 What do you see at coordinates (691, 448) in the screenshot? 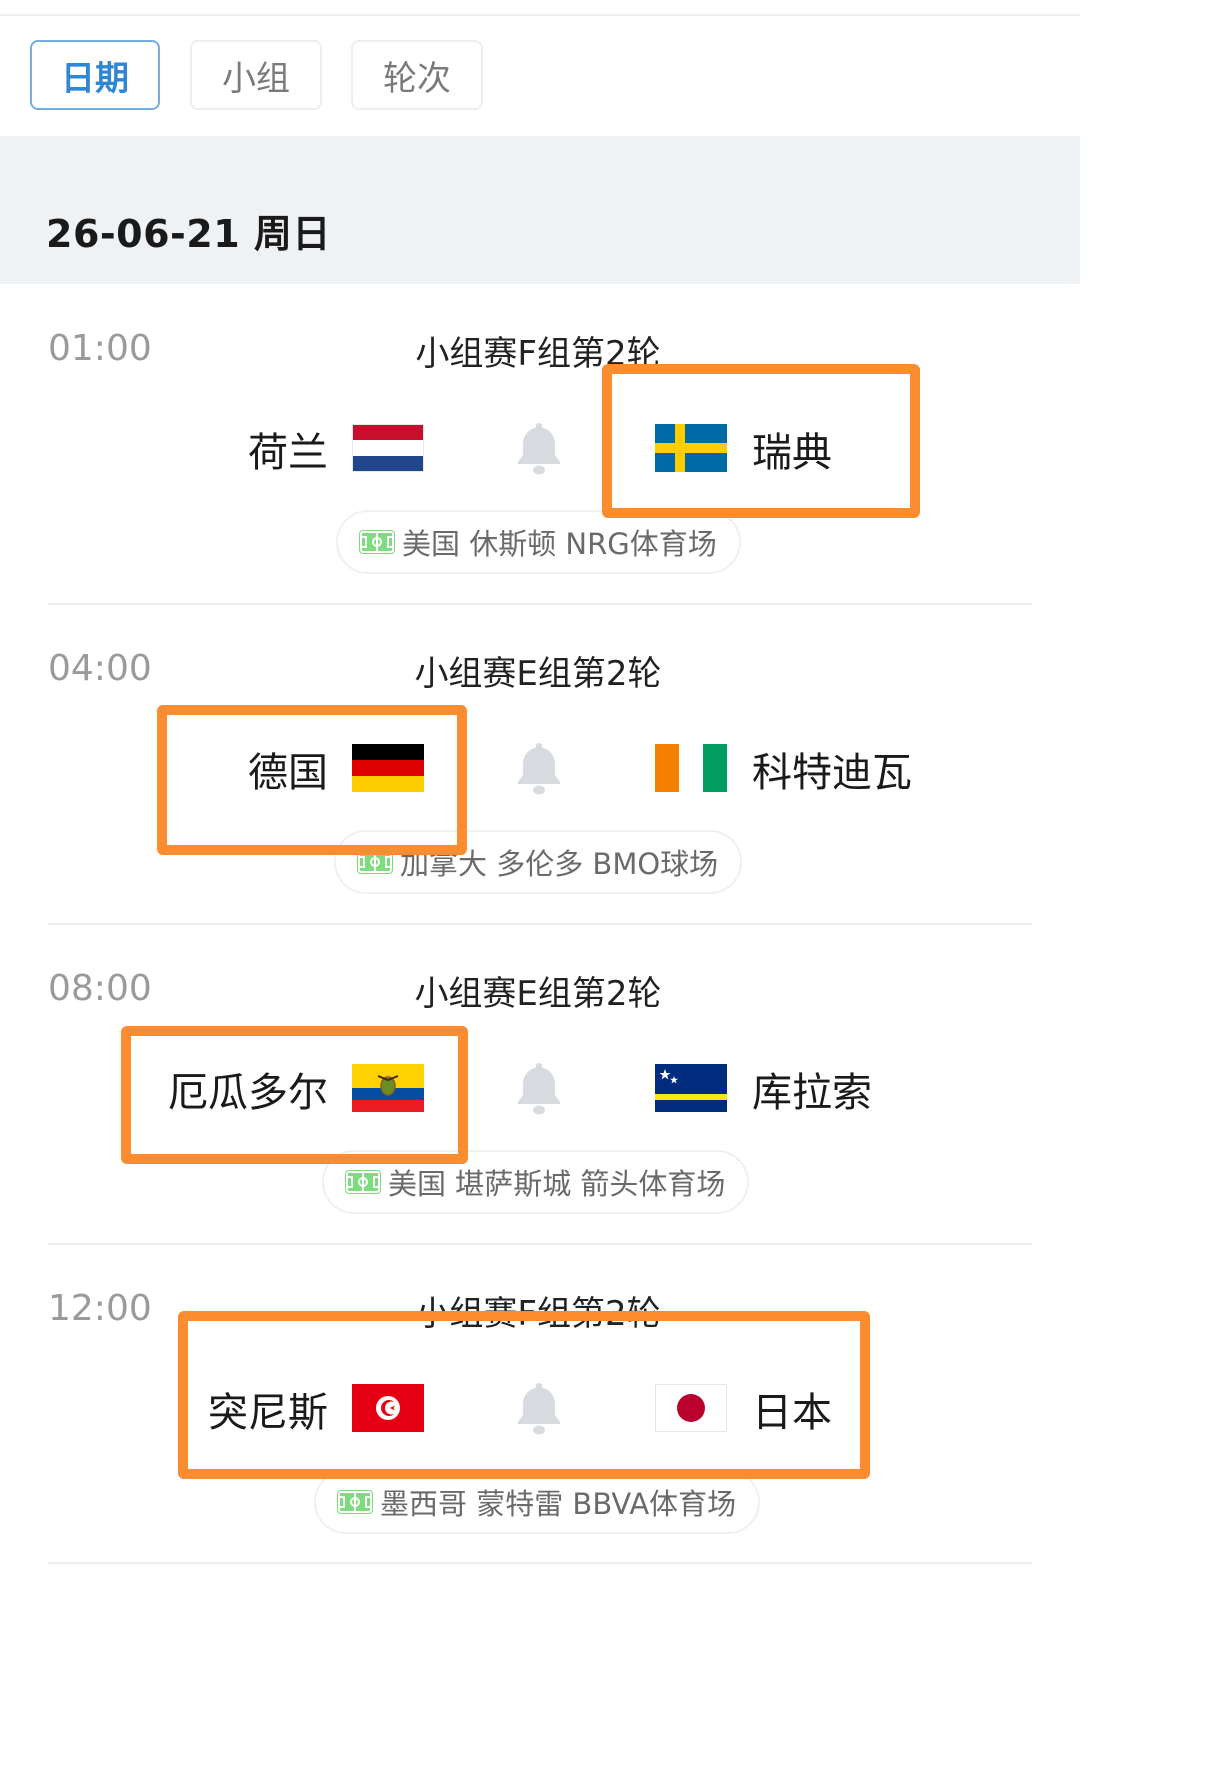
I see `sweden-flag` at bounding box center [691, 448].